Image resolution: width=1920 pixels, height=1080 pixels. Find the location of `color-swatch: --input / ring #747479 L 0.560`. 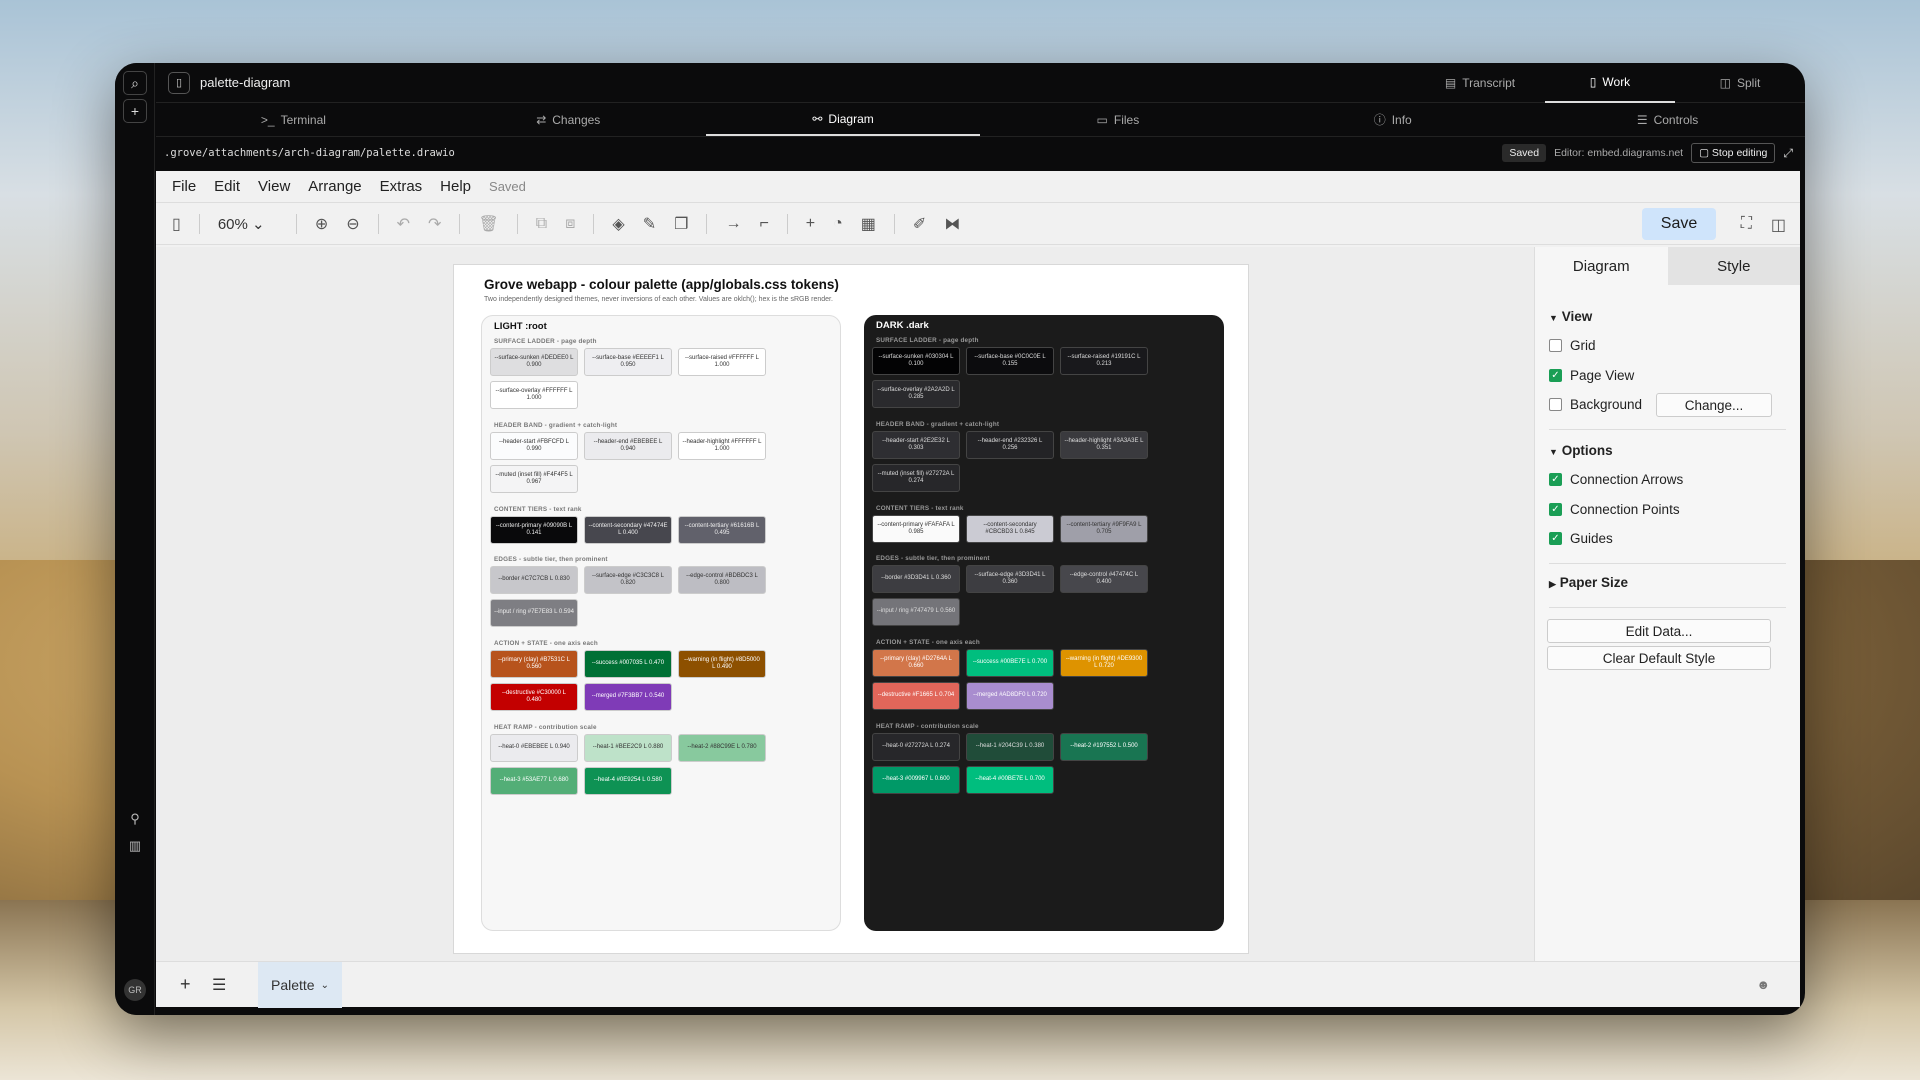

color-swatch: --input / ring #747479 L 0.560 is located at coordinates (916, 612).